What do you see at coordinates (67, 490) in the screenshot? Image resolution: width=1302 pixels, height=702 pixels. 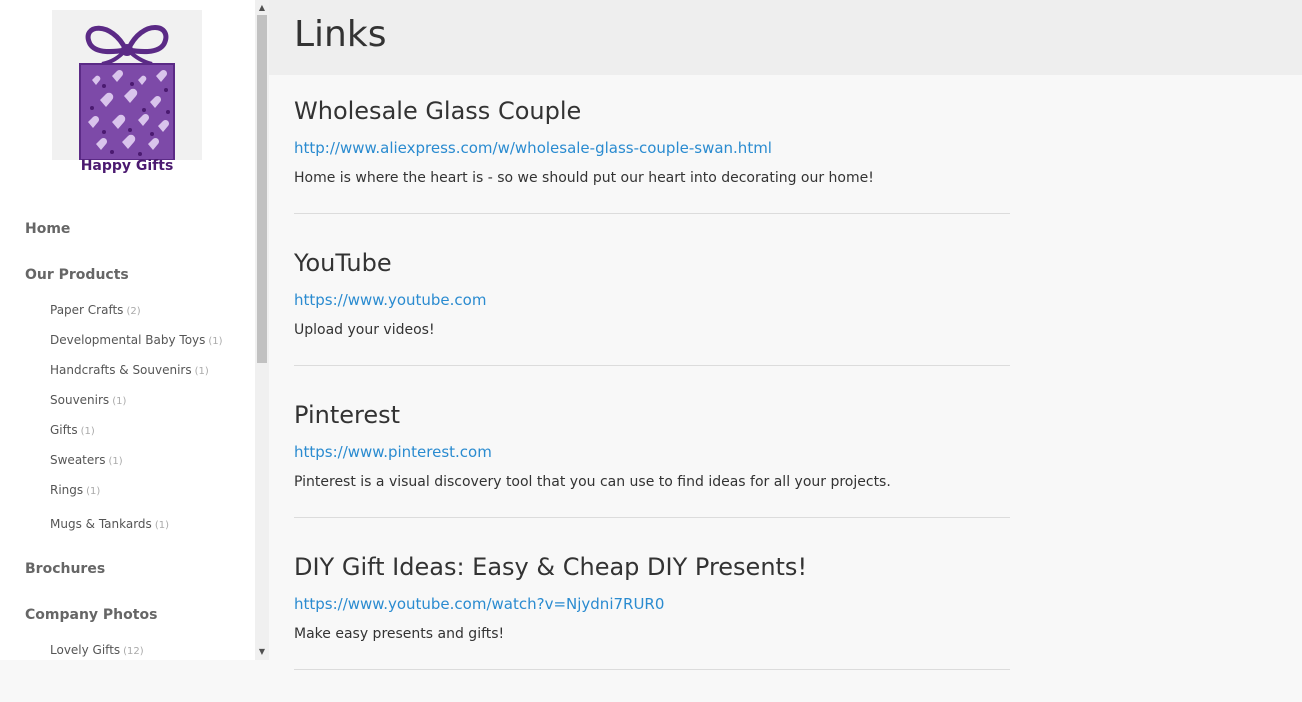 I see `category-label: Rings` at bounding box center [67, 490].